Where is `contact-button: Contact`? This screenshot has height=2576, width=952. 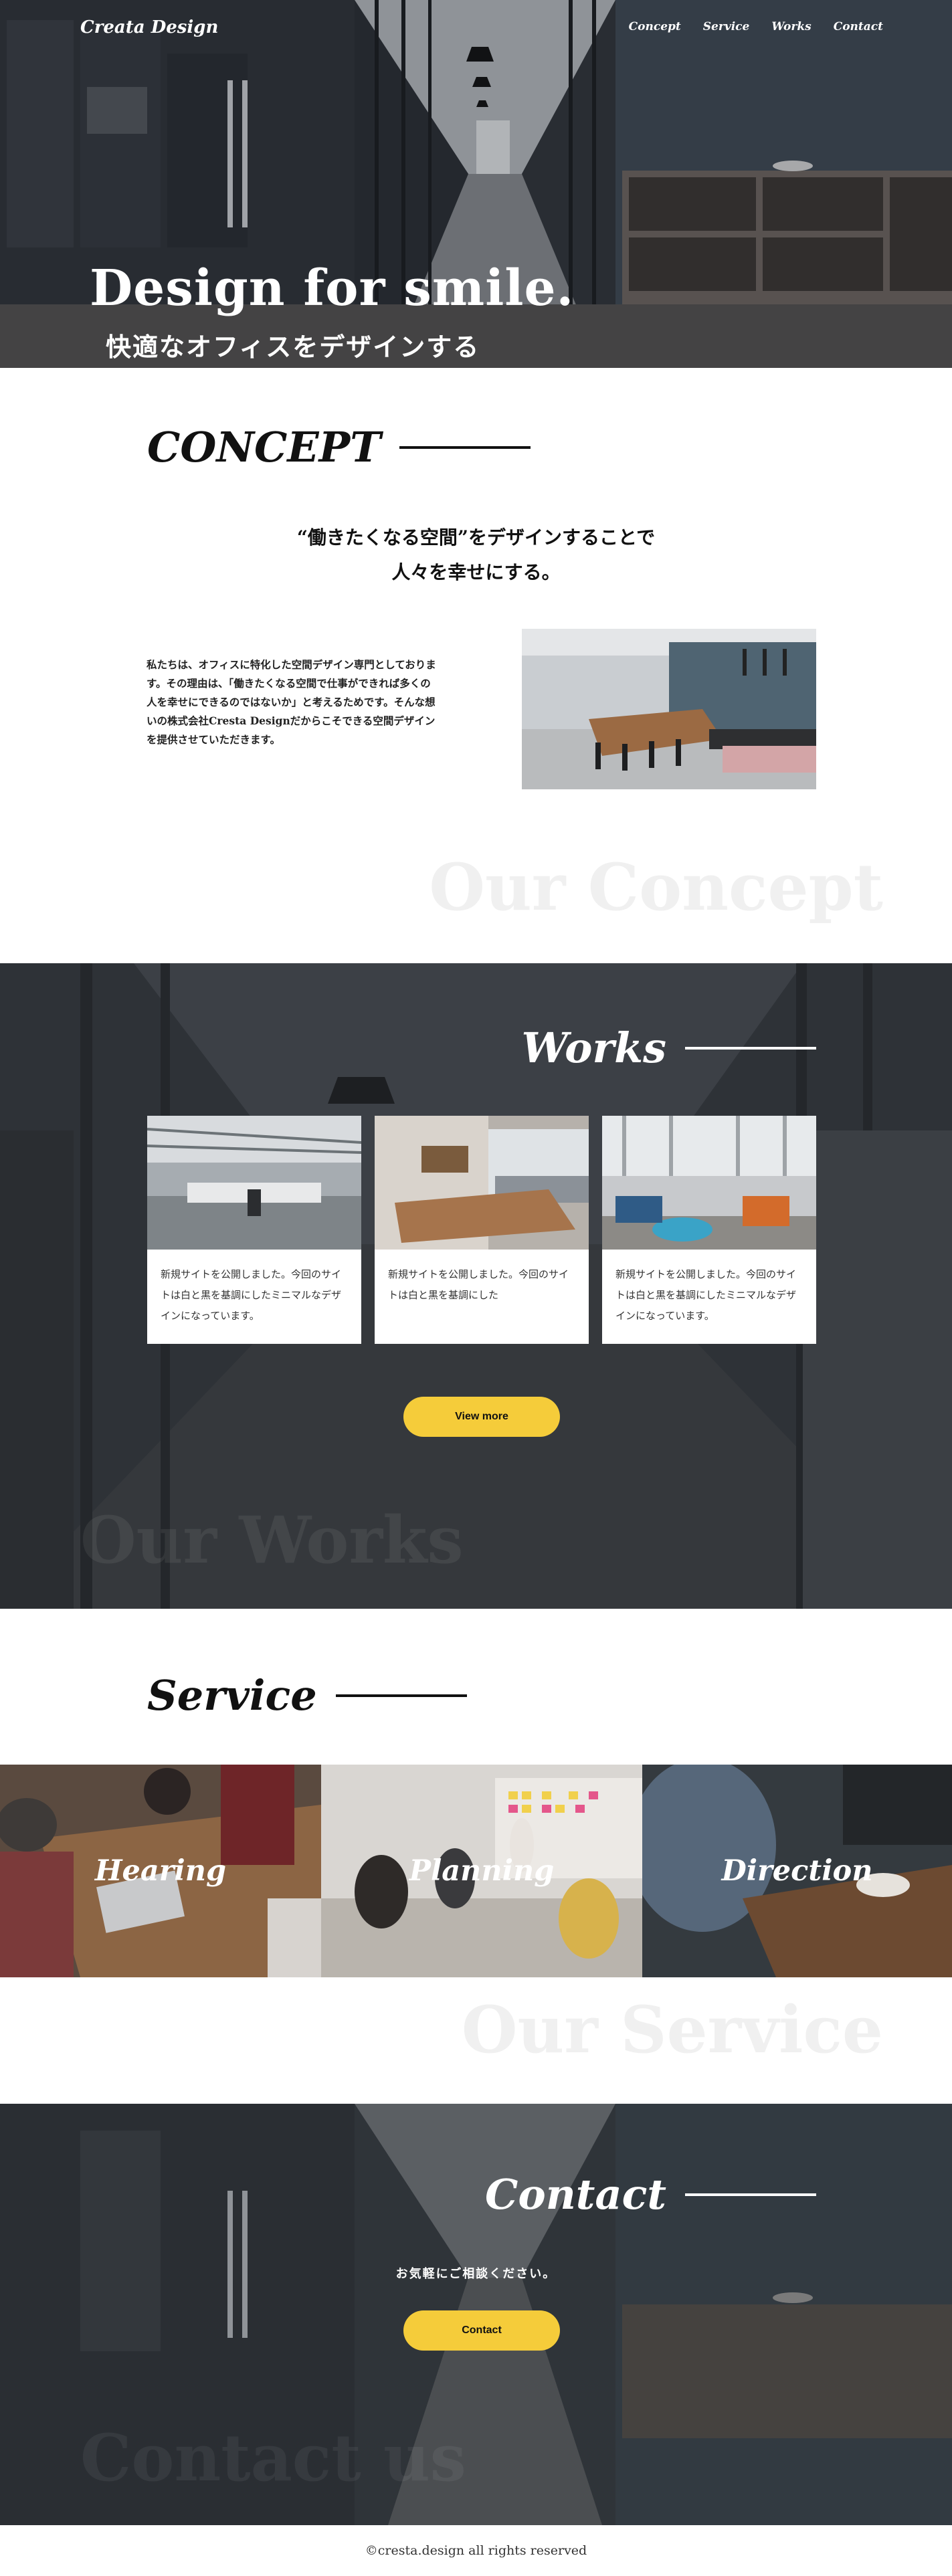
contact-button: Contact is located at coordinates (481, 2330).